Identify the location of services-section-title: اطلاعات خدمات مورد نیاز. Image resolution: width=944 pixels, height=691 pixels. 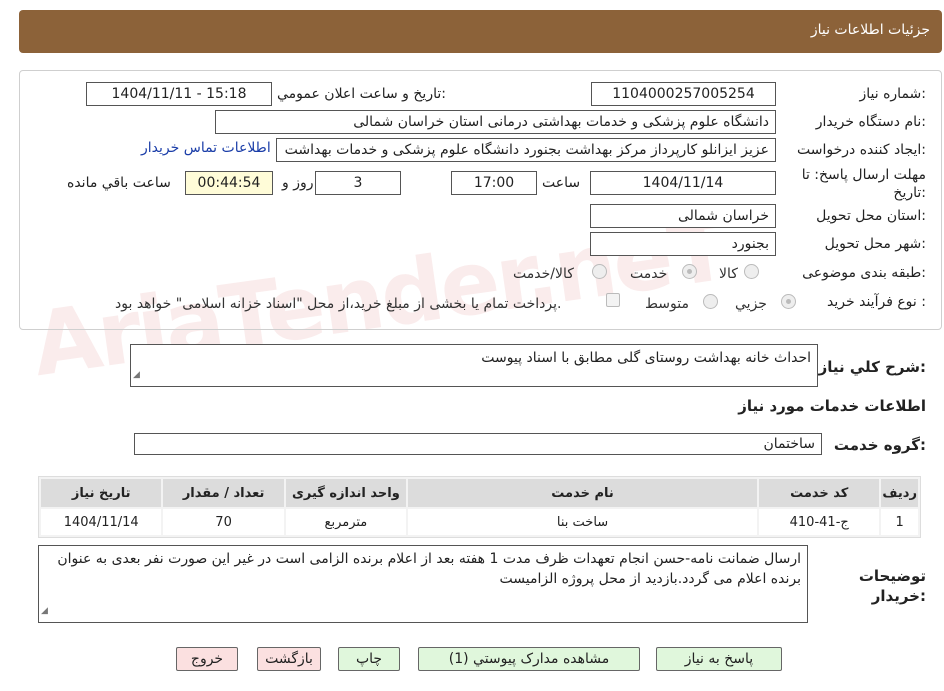
(832, 406).